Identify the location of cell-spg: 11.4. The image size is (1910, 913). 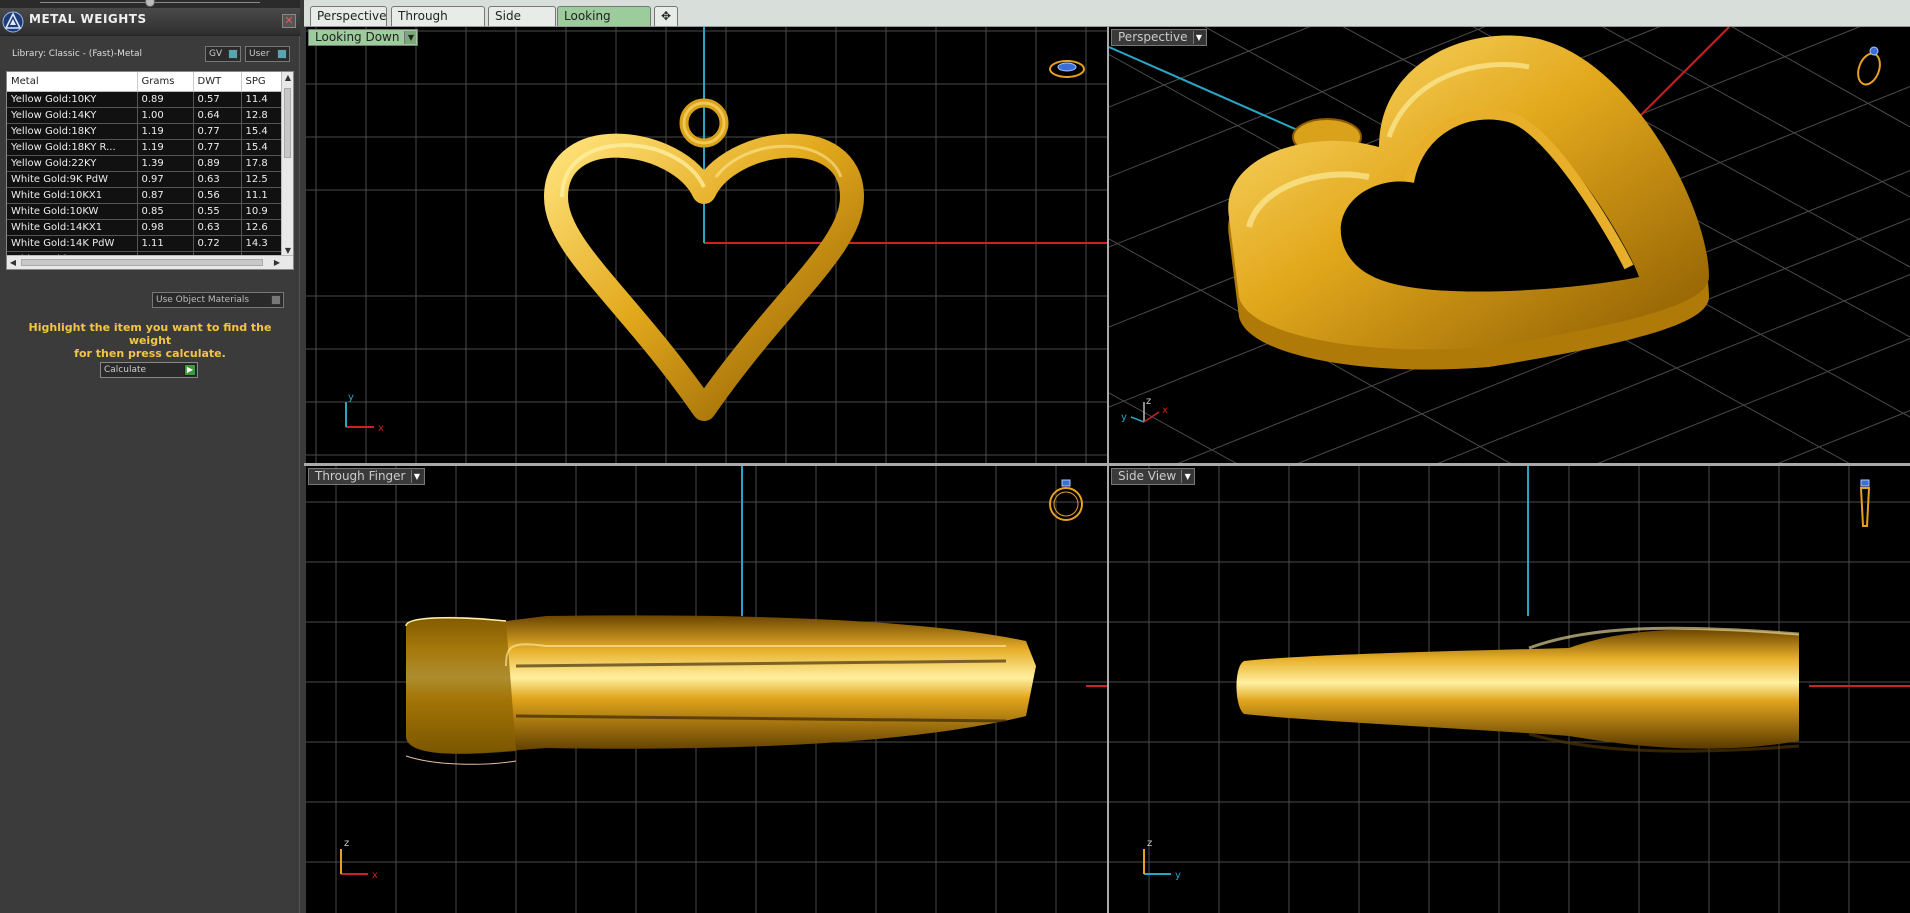
(262, 99).